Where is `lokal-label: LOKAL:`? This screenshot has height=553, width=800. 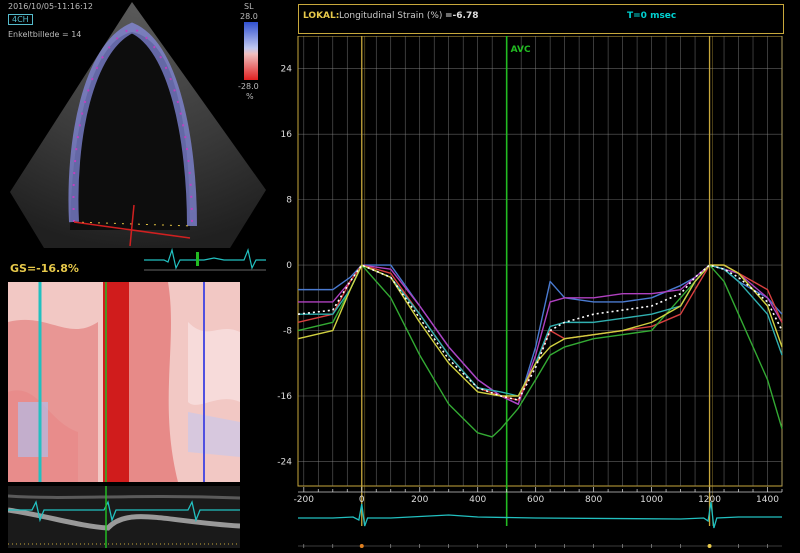 lokal-label: LOKAL: is located at coordinates (321, 16).